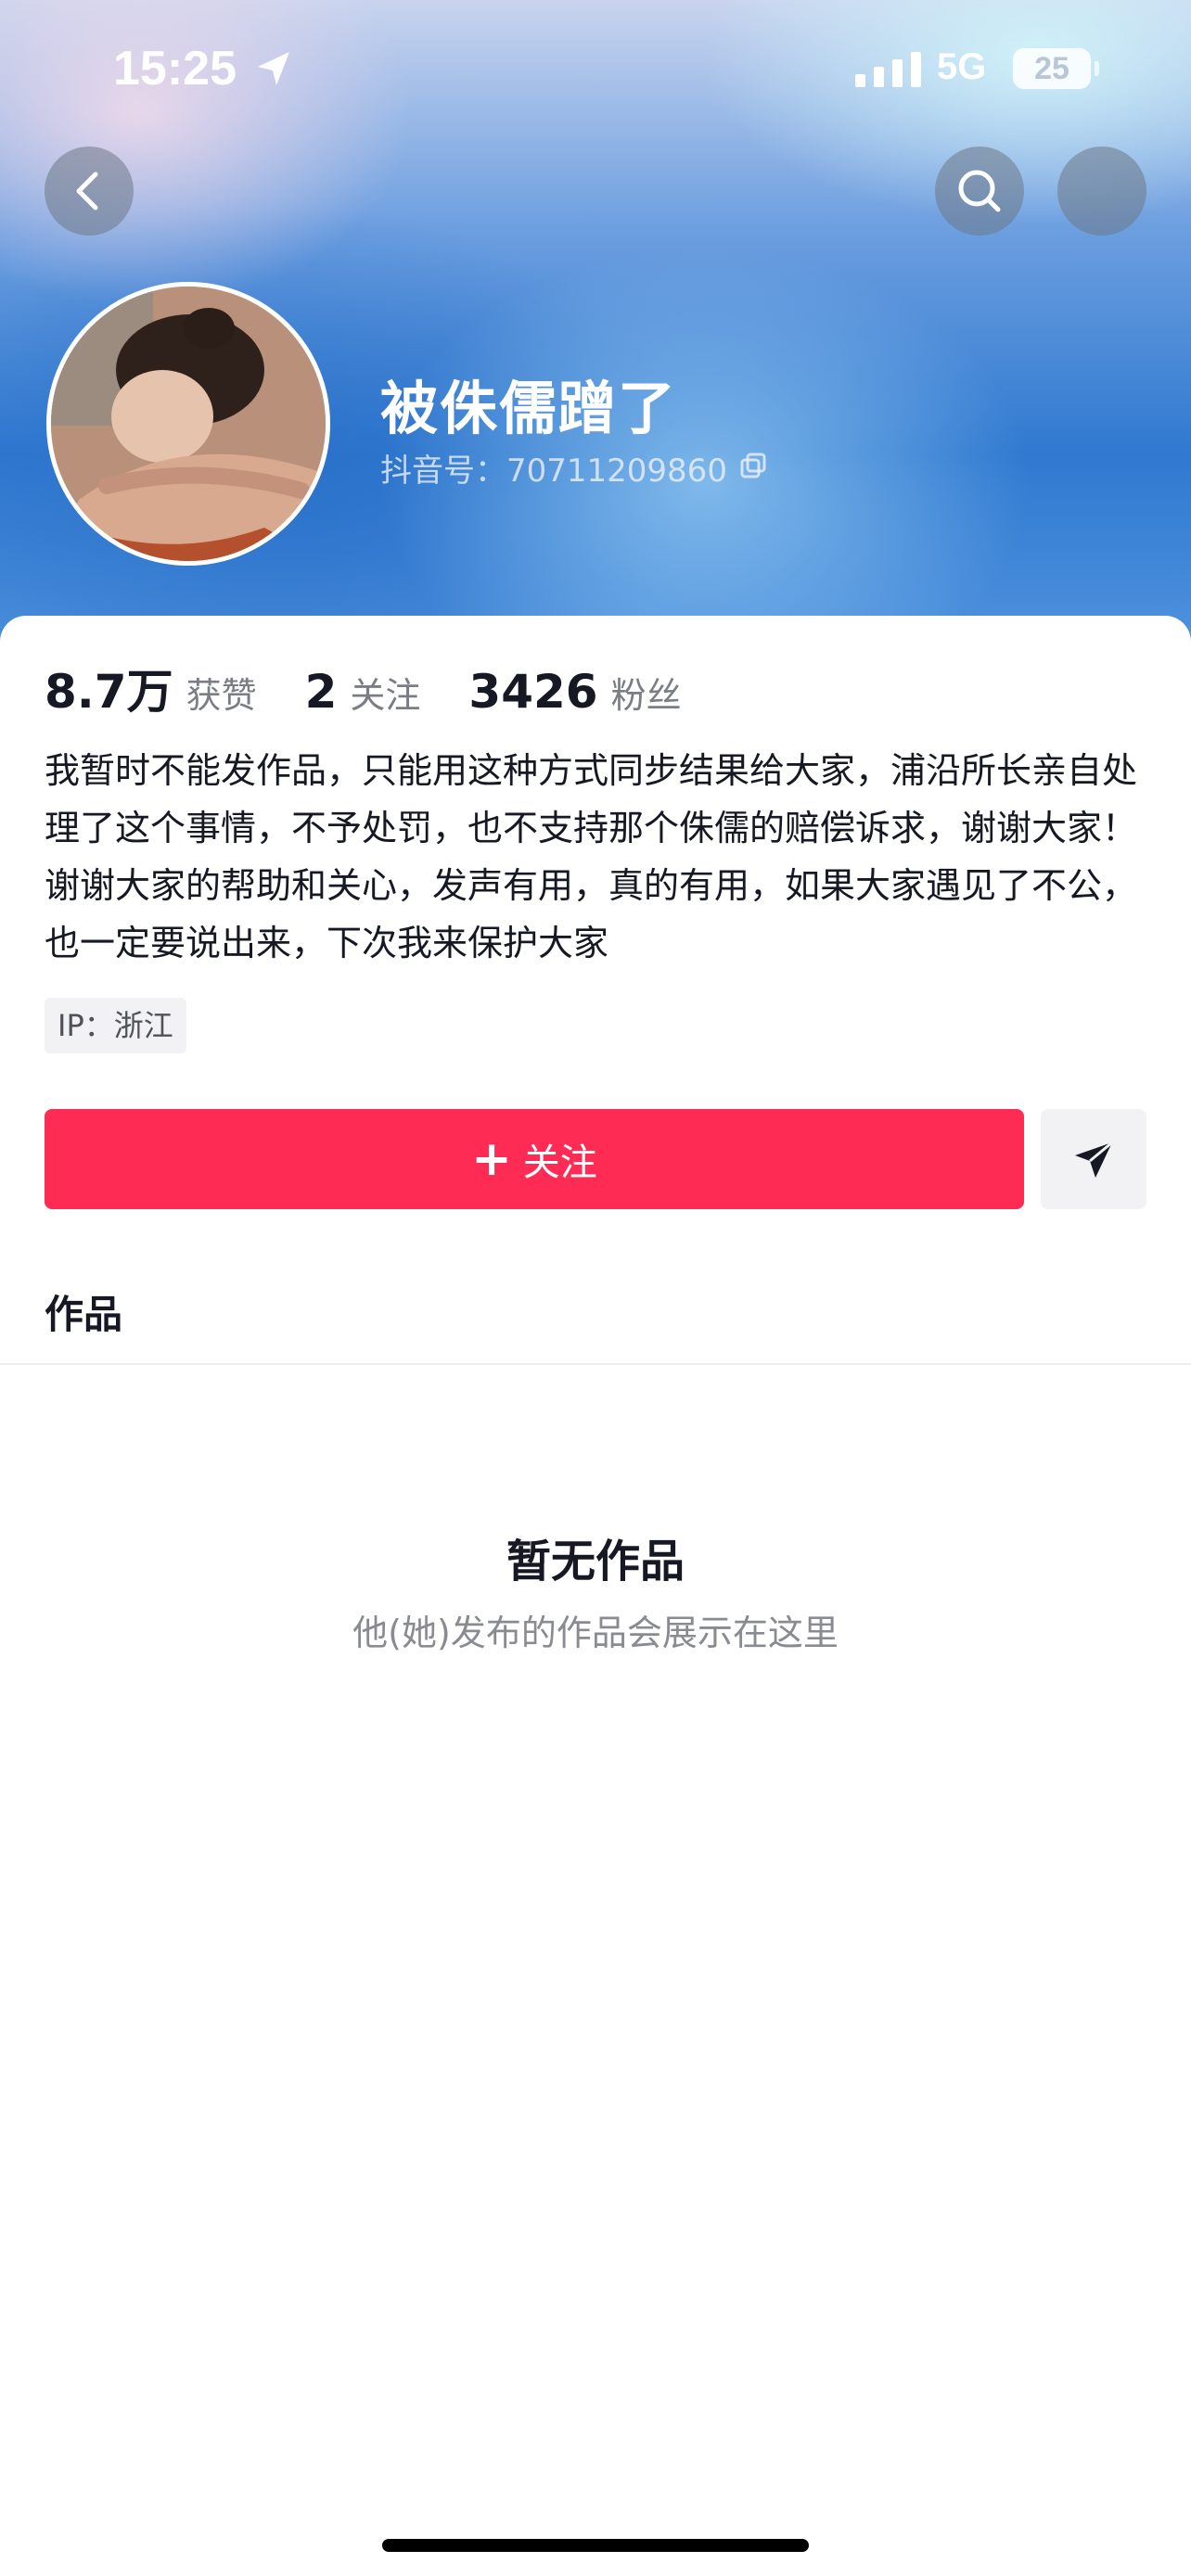  Describe the element at coordinates (595, 1633) in the screenshot. I see `empty-state-subtitle: 他(她)发布的作品会展示在这里` at that location.